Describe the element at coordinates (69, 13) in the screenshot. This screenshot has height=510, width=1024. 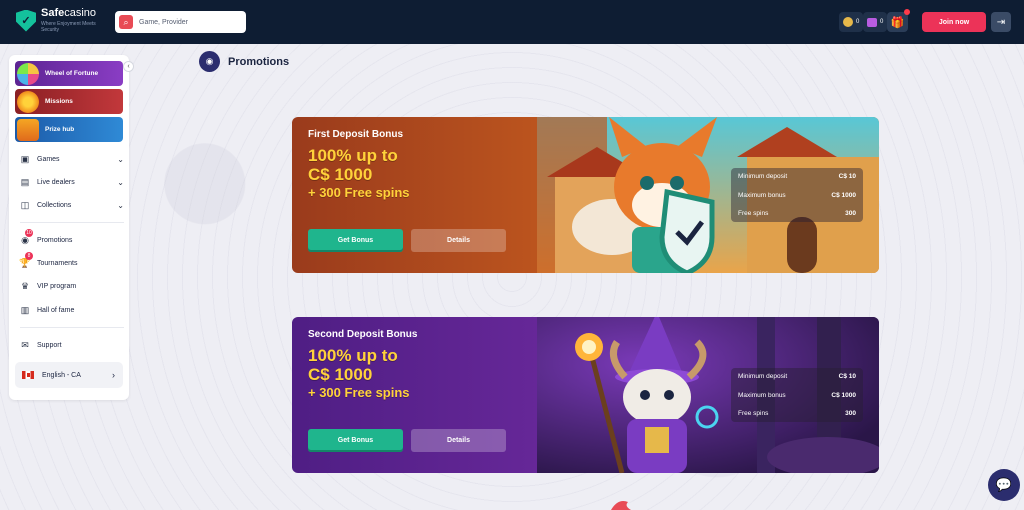
I see `logo-name: Safecasino` at that location.